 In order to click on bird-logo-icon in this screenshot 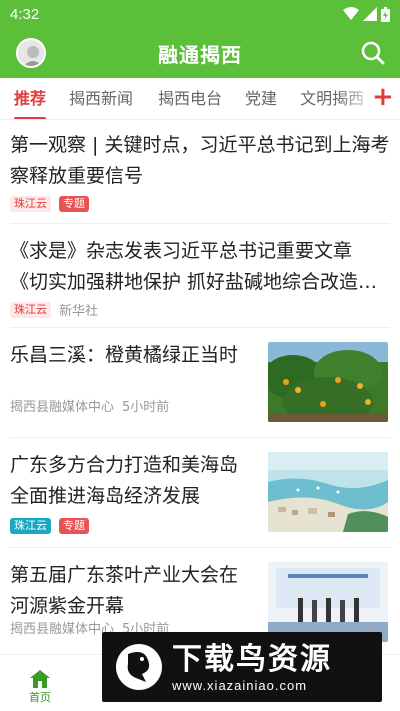, I will do `click(139, 667)`.